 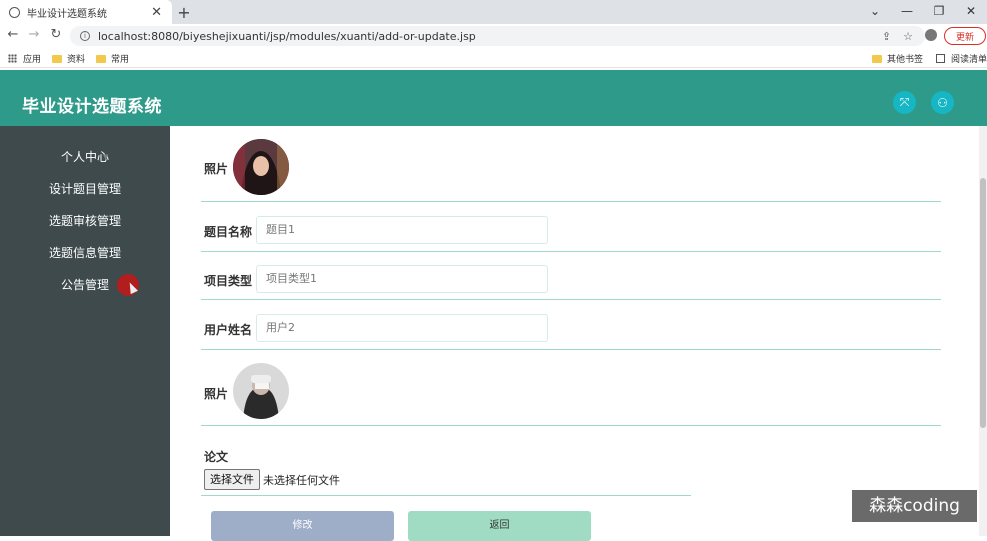 What do you see at coordinates (14, 12) in the screenshot?
I see `favicon-icon` at bounding box center [14, 12].